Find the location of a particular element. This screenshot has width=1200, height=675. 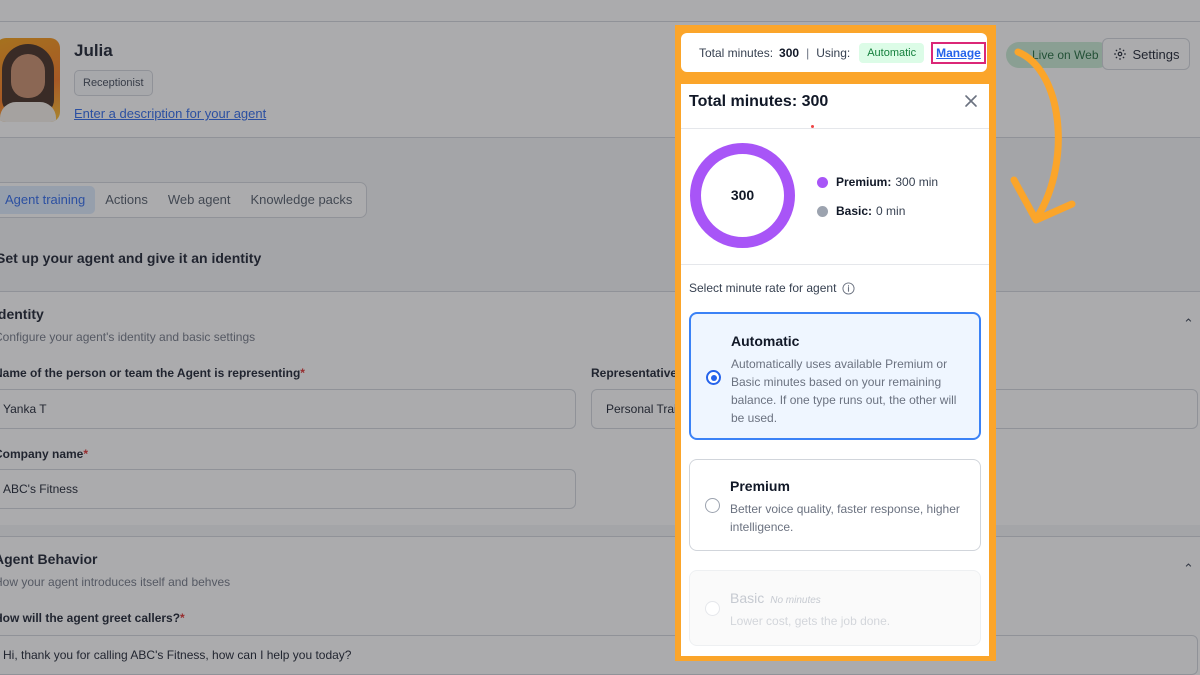

premium-dot-icon is located at coordinates (822, 182).